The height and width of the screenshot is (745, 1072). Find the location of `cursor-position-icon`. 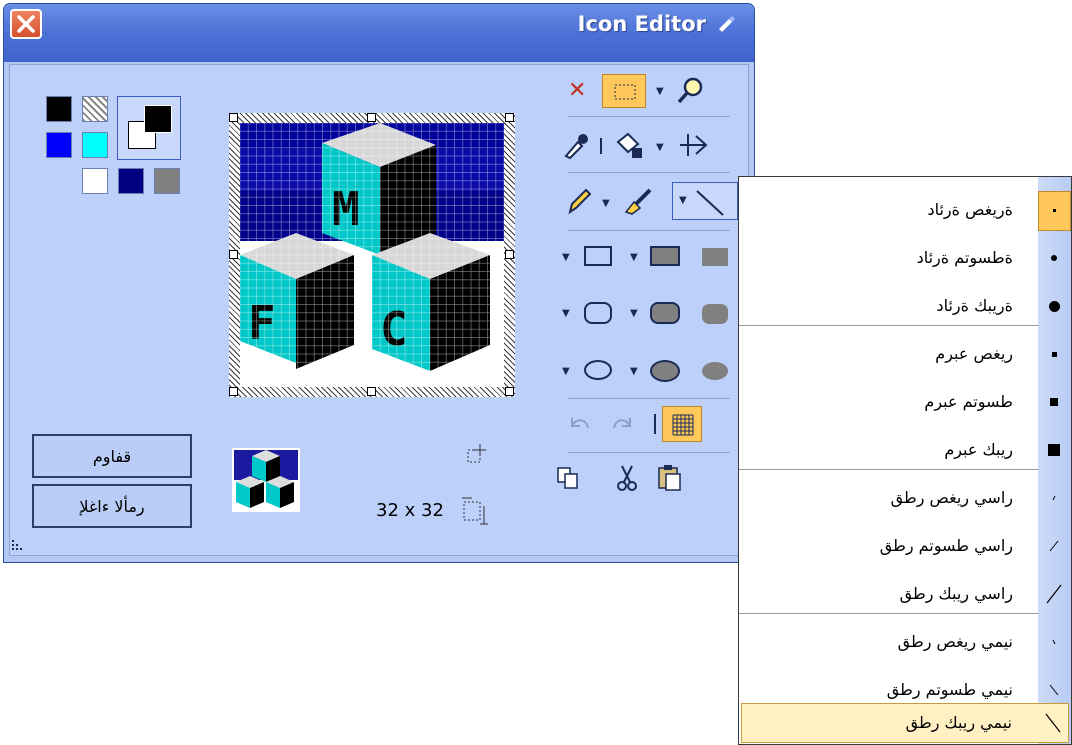

cursor-position-icon is located at coordinates (477, 455).